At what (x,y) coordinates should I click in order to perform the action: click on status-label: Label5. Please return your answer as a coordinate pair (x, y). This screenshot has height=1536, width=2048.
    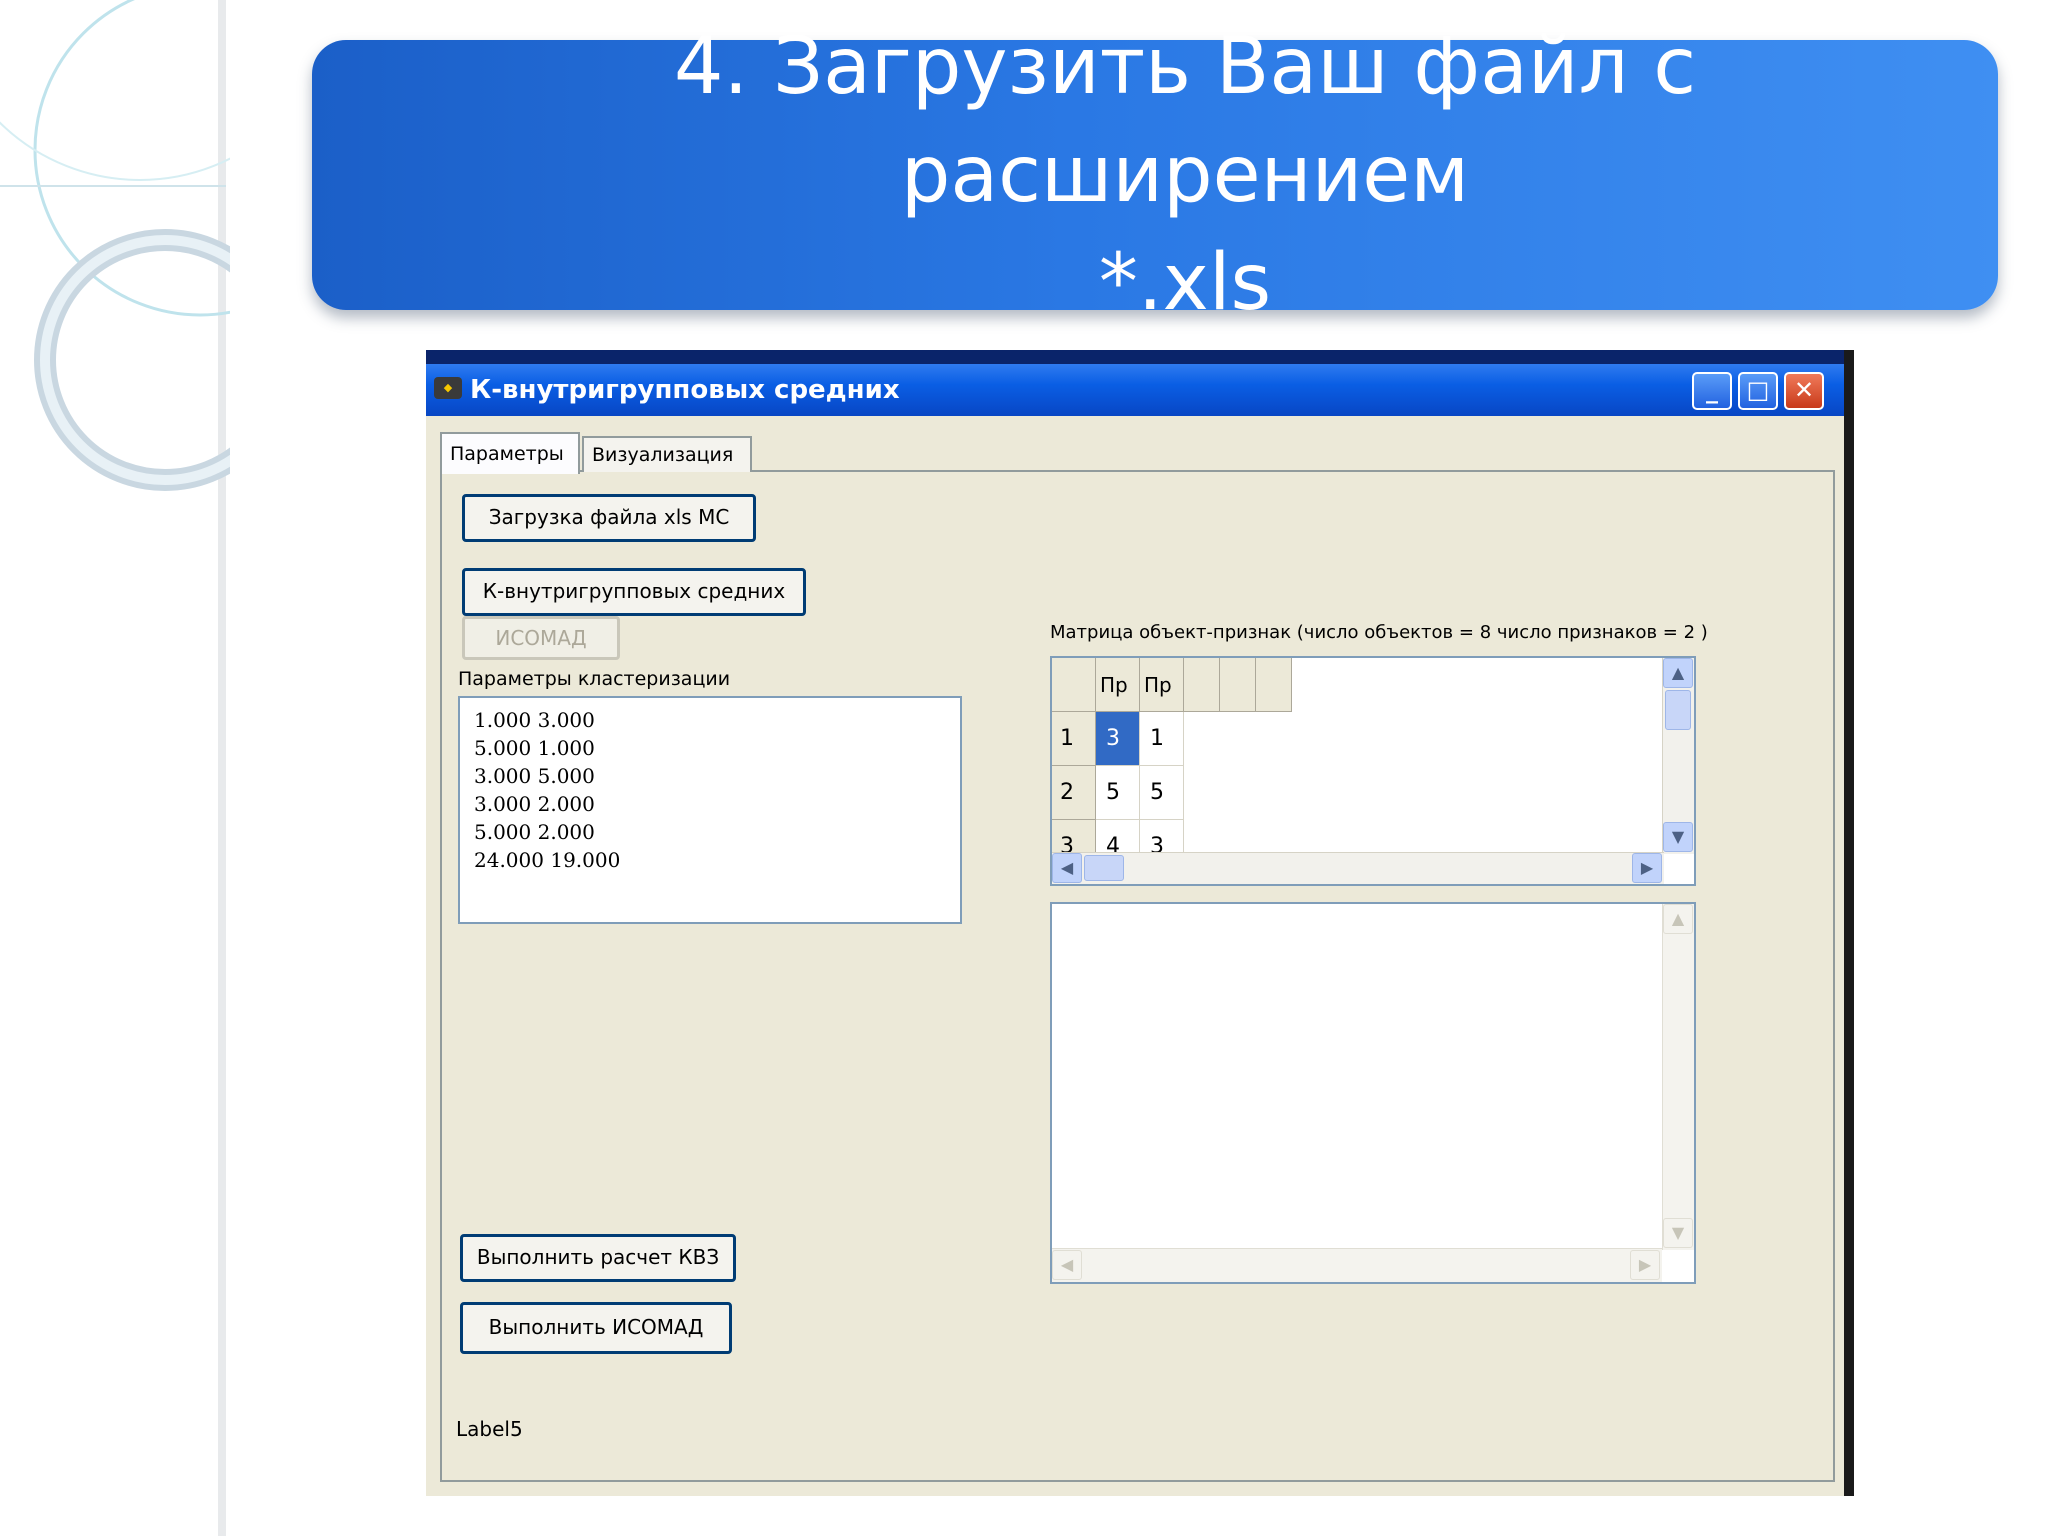
    Looking at the image, I should click on (489, 1429).